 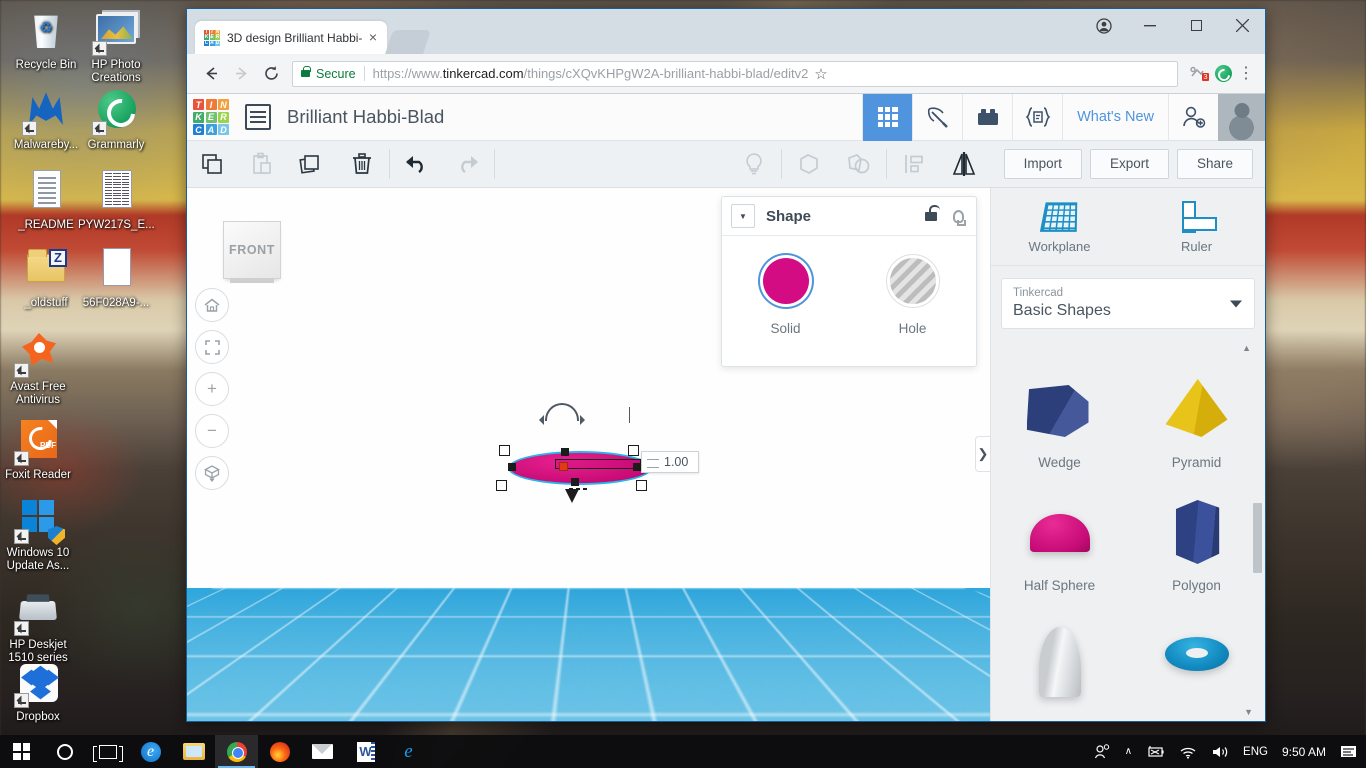 I want to click on height-handle, so click(x=563, y=466).